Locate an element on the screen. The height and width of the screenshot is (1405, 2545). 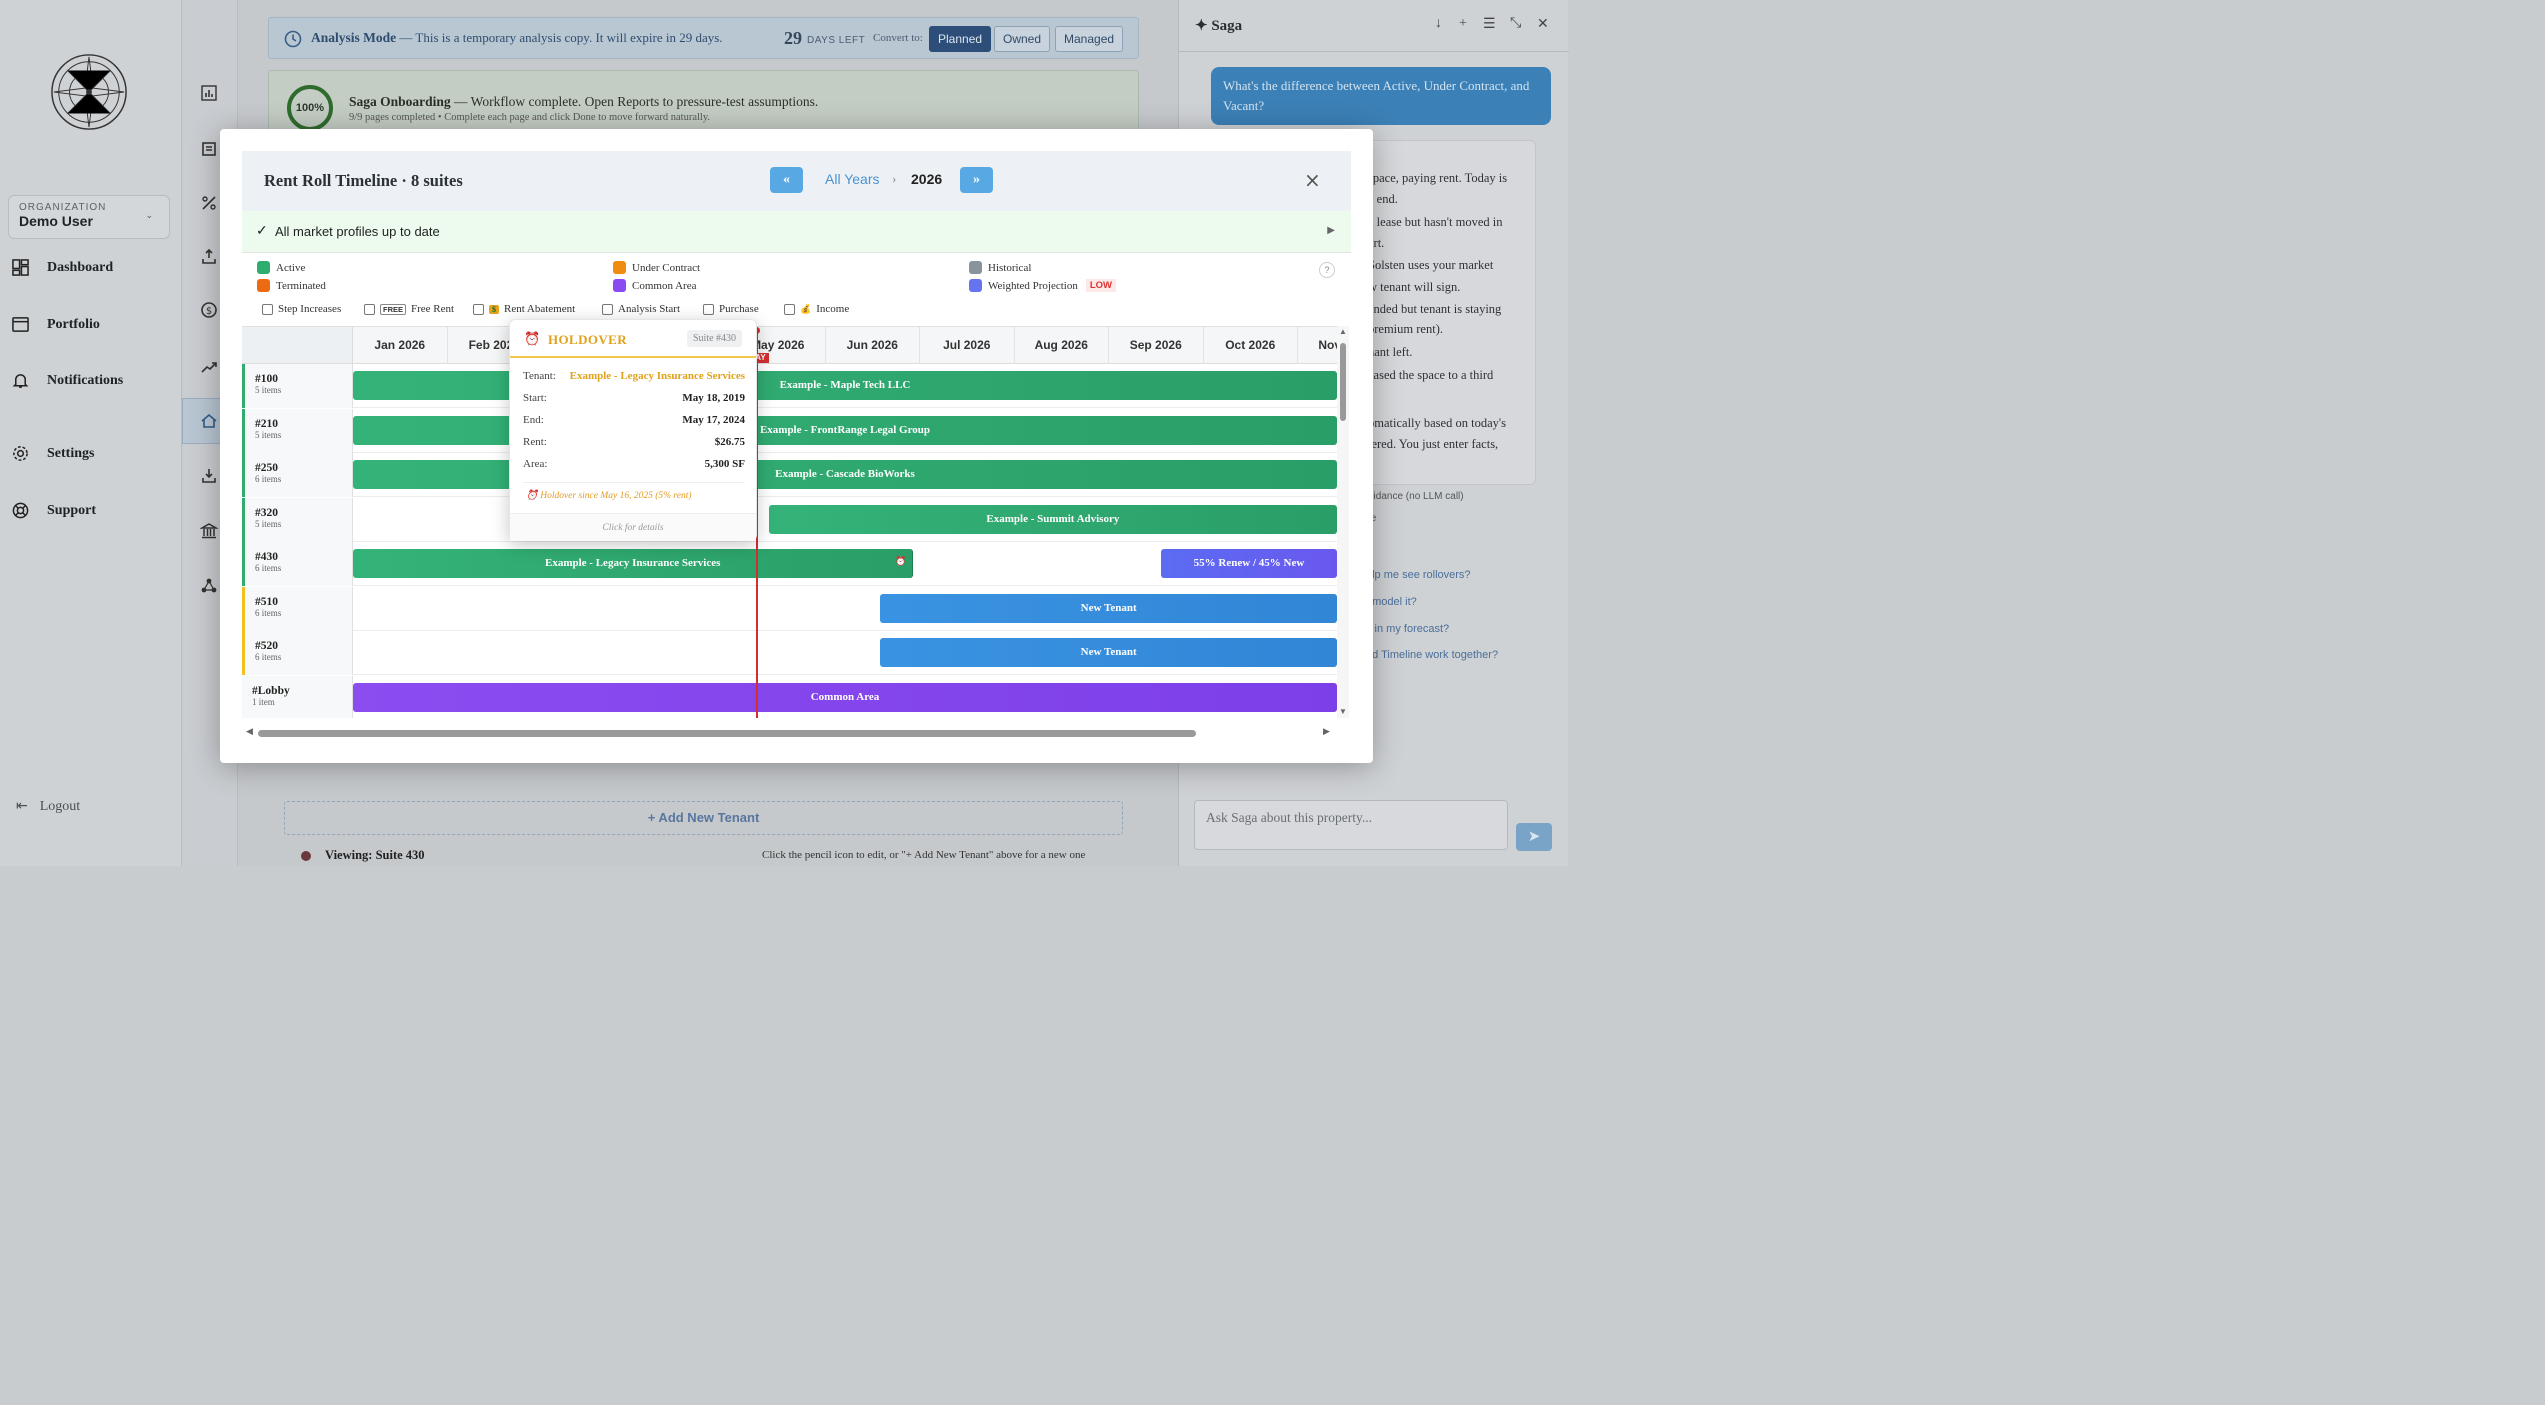
upload-tray-icon is located at coordinates (209, 257).